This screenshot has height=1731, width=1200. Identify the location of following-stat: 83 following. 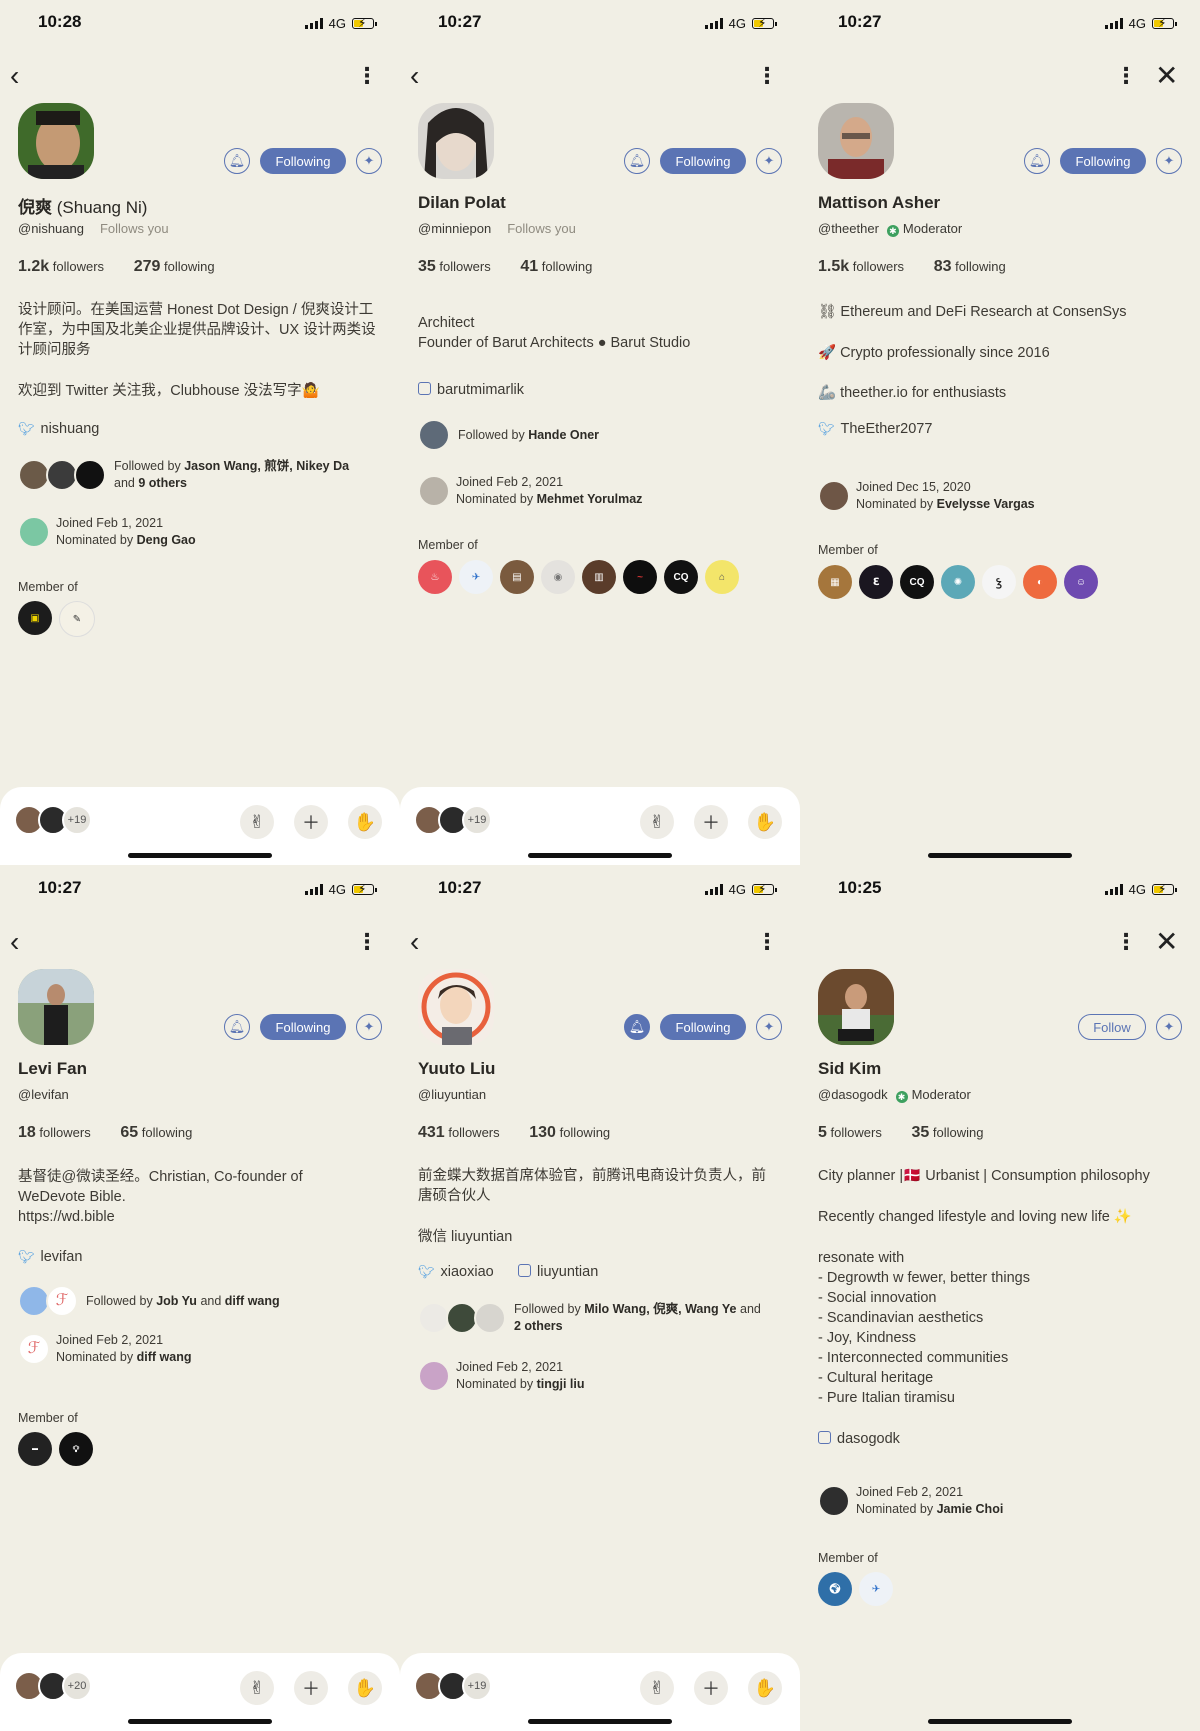
(970, 266).